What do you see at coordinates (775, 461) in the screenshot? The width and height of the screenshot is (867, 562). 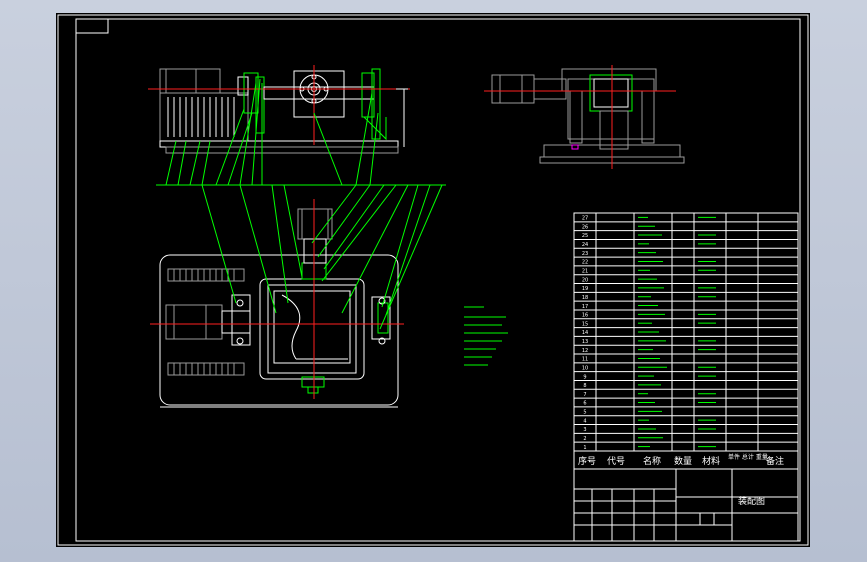 I see `header-remark: 备注` at bounding box center [775, 461].